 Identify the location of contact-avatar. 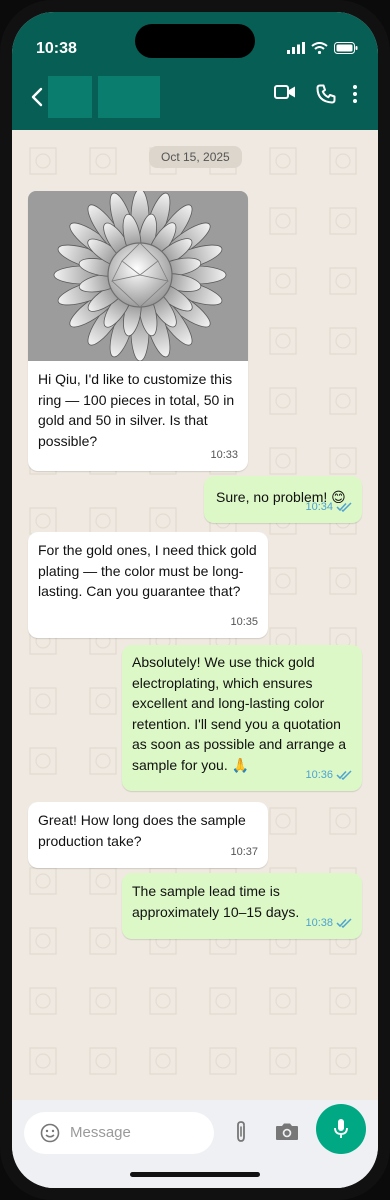
(70, 97).